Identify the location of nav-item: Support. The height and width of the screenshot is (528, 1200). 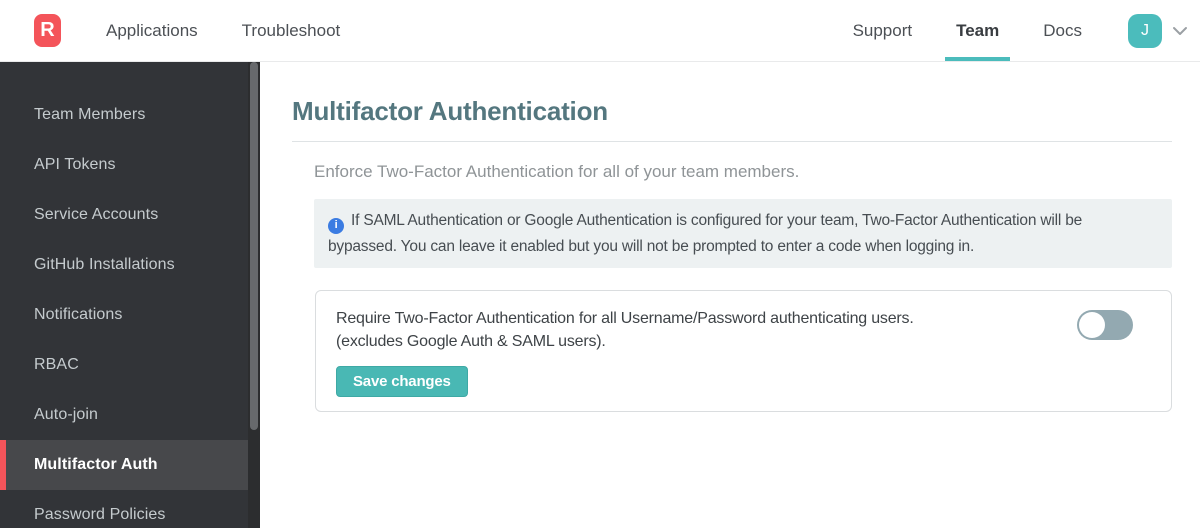
(883, 30).